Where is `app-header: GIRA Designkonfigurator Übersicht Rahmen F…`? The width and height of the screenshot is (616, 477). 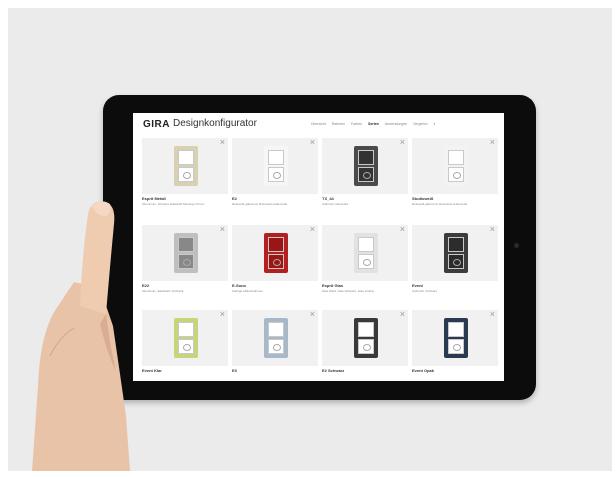
app-header: GIRA Designkonfigurator Übersicht Rahmen F… is located at coordinates (318, 124).